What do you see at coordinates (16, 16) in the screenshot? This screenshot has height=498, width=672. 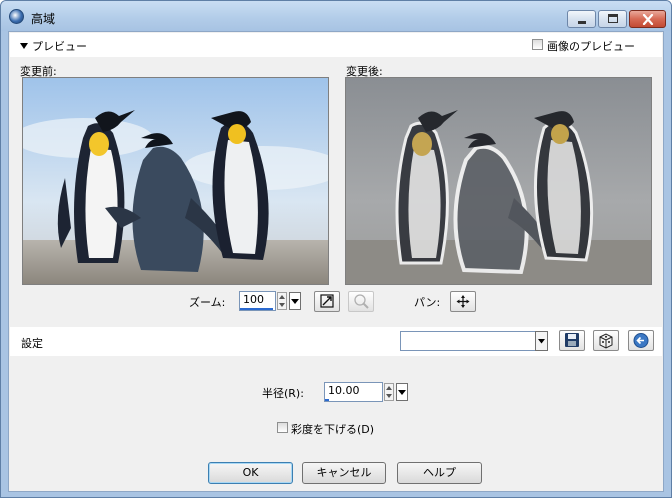 I see `app-icon` at bounding box center [16, 16].